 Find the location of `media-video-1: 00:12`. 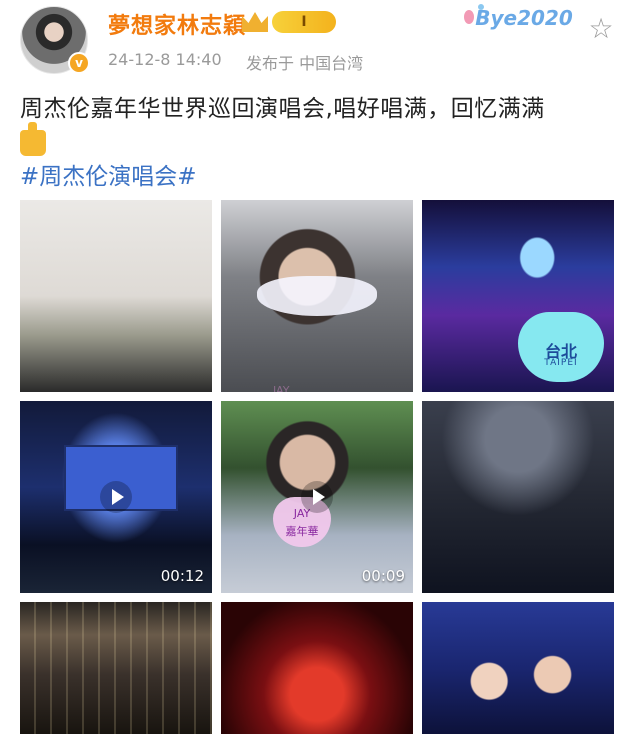

media-video-1: 00:12 is located at coordinates (116, 497).